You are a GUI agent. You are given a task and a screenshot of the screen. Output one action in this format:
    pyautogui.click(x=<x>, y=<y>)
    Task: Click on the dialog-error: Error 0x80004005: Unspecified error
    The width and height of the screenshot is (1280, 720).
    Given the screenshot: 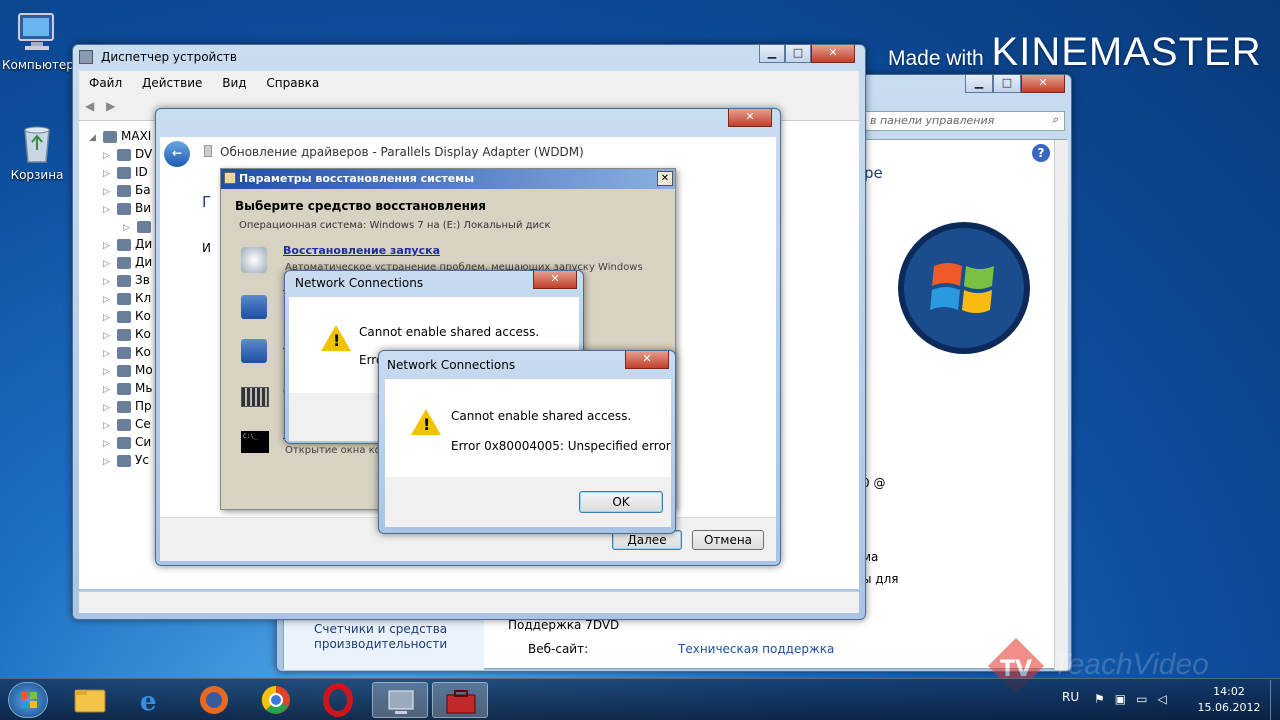 What is the action you would take?
    pyautogui.click(x=561, y=446)
    